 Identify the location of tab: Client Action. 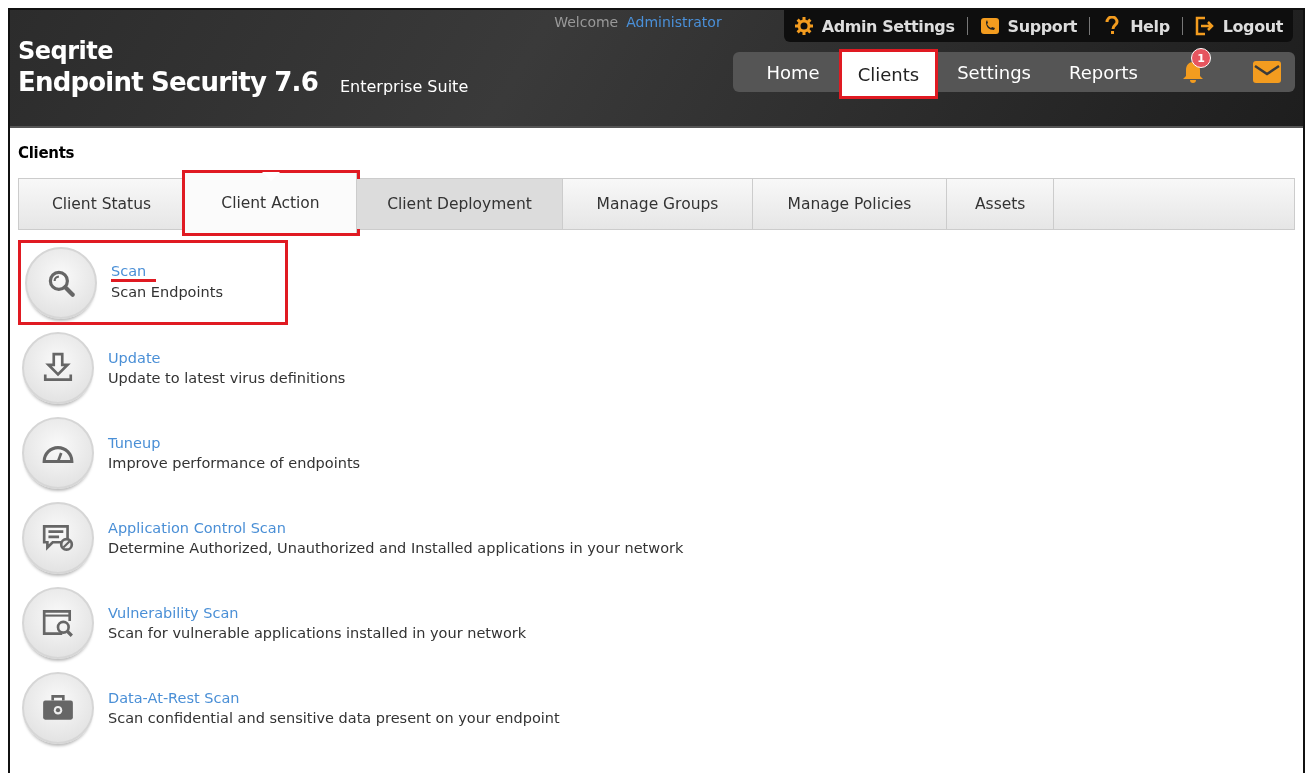
(271, 203).